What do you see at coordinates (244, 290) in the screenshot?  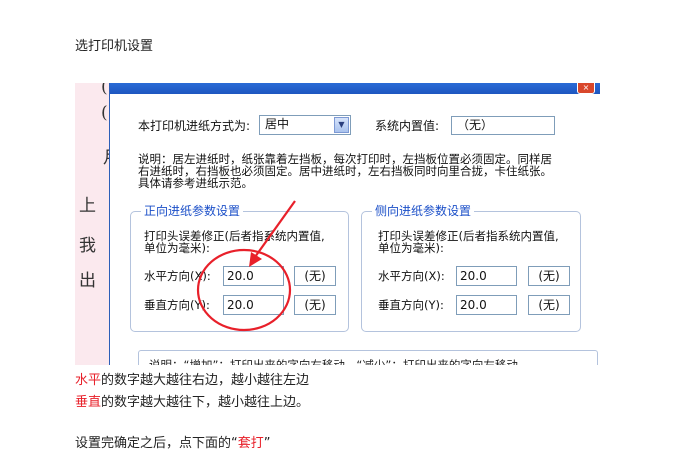 I see `annotation-circle` at bounding box center [244, 290].